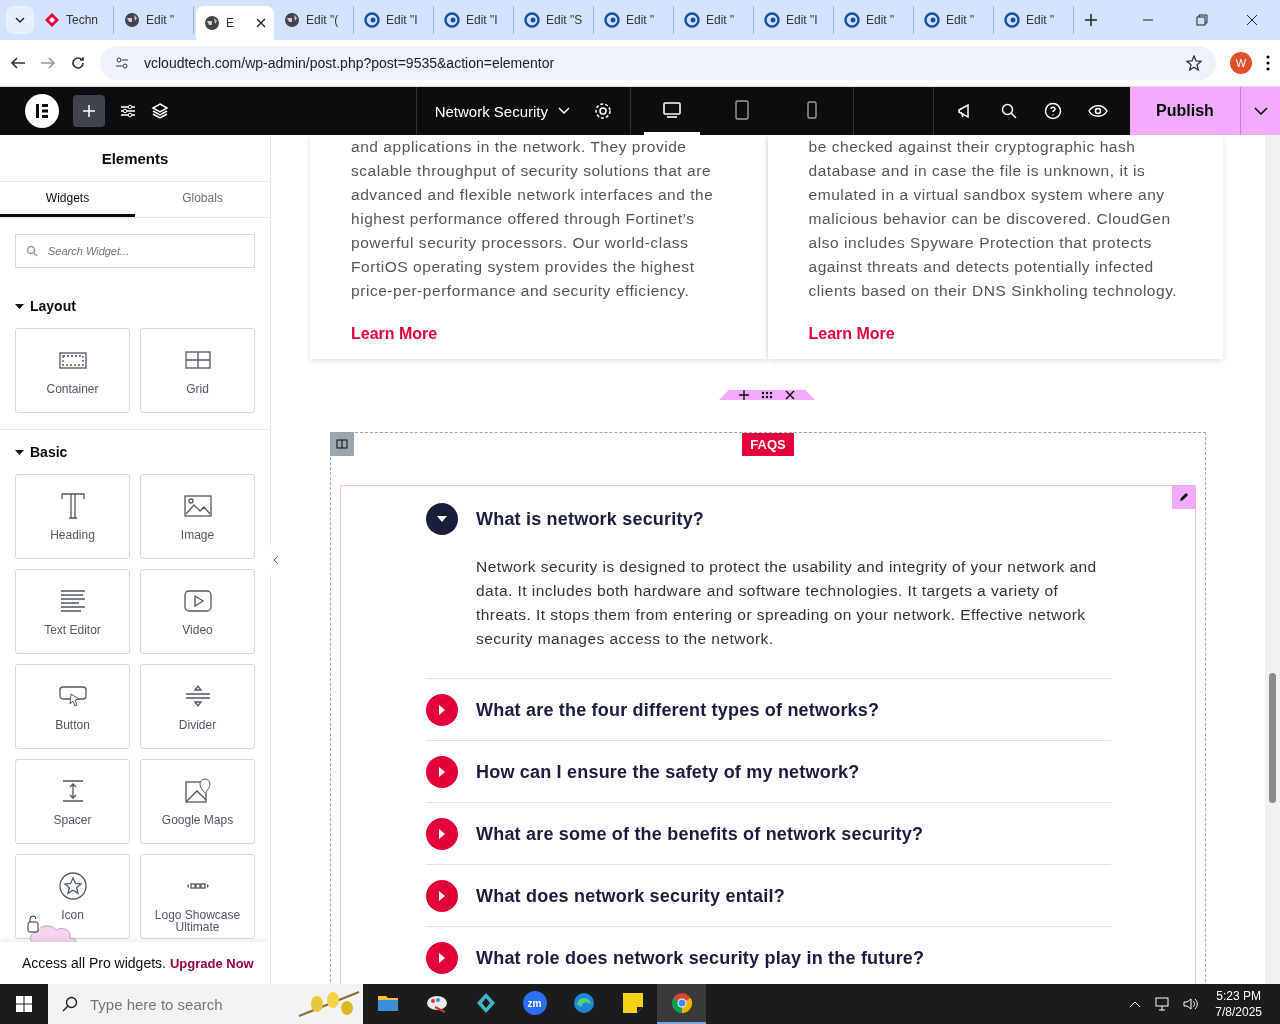  I want to click on widget-tile: Image, so click(197, 516).